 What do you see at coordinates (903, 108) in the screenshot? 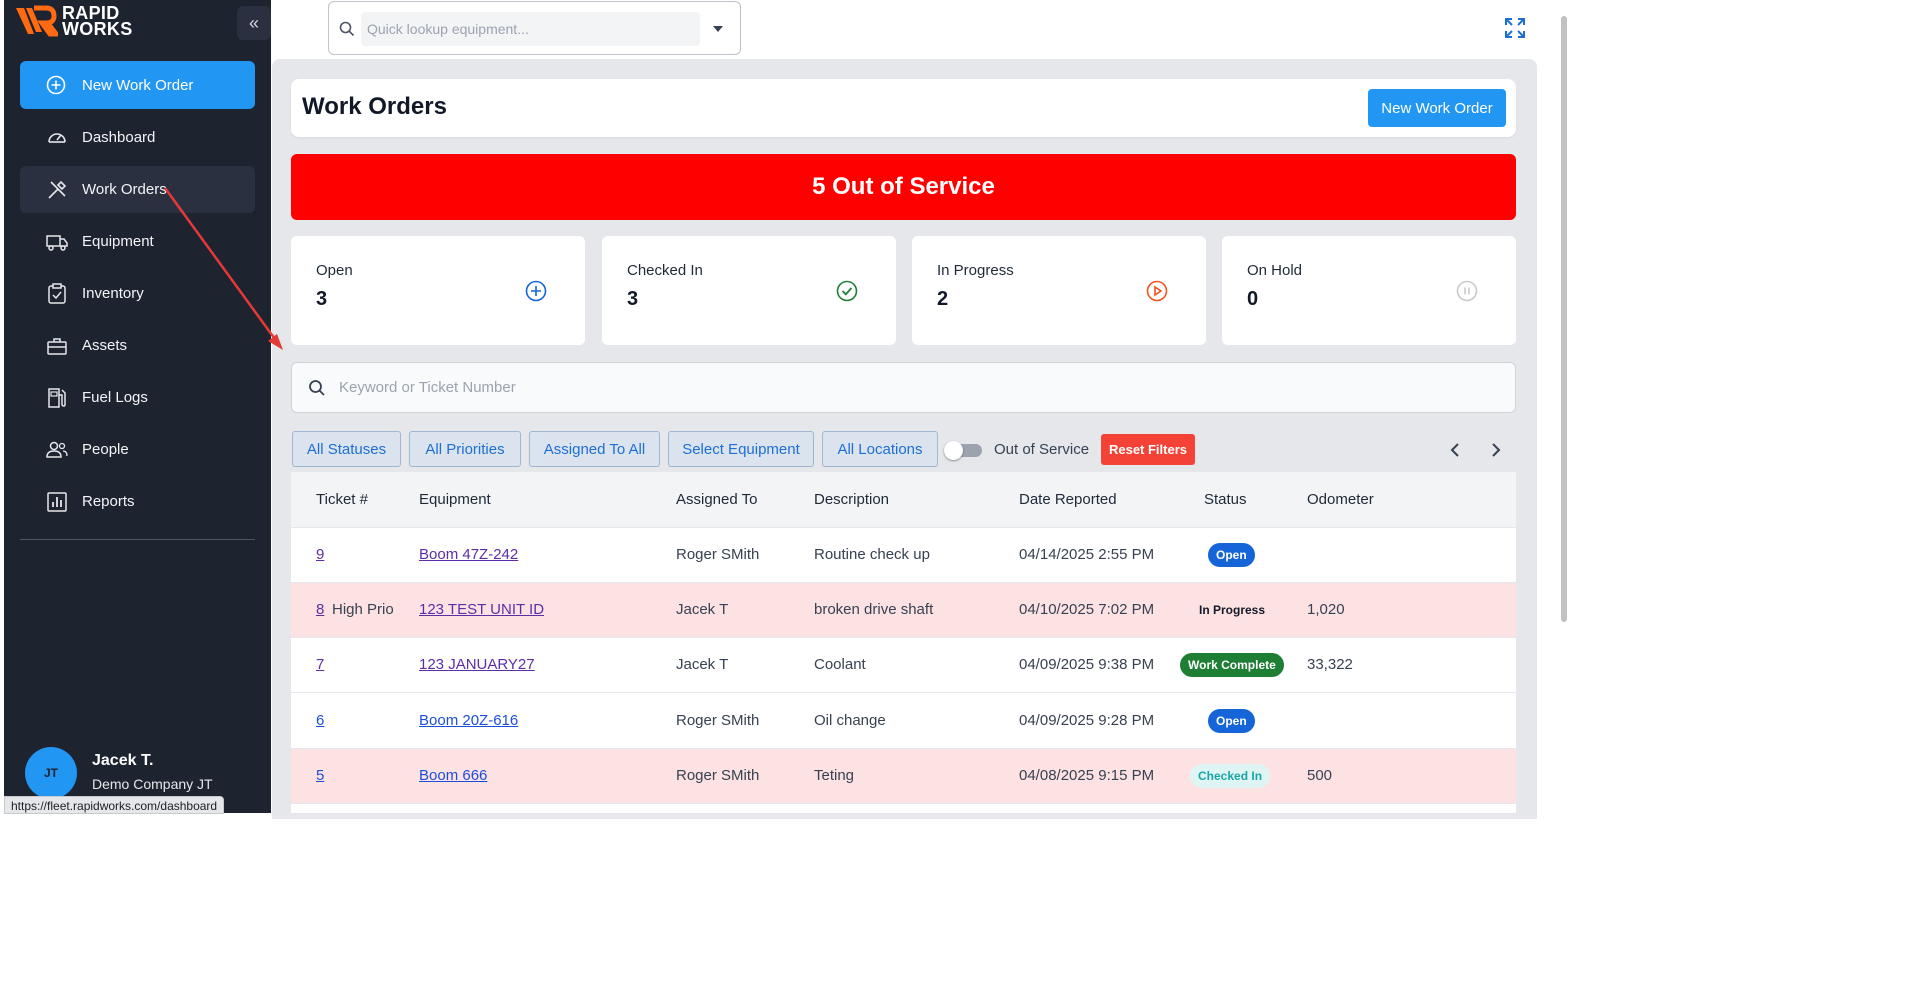
I see `page-header: Work Orders New Work Order` at bounding box center [903, 108].